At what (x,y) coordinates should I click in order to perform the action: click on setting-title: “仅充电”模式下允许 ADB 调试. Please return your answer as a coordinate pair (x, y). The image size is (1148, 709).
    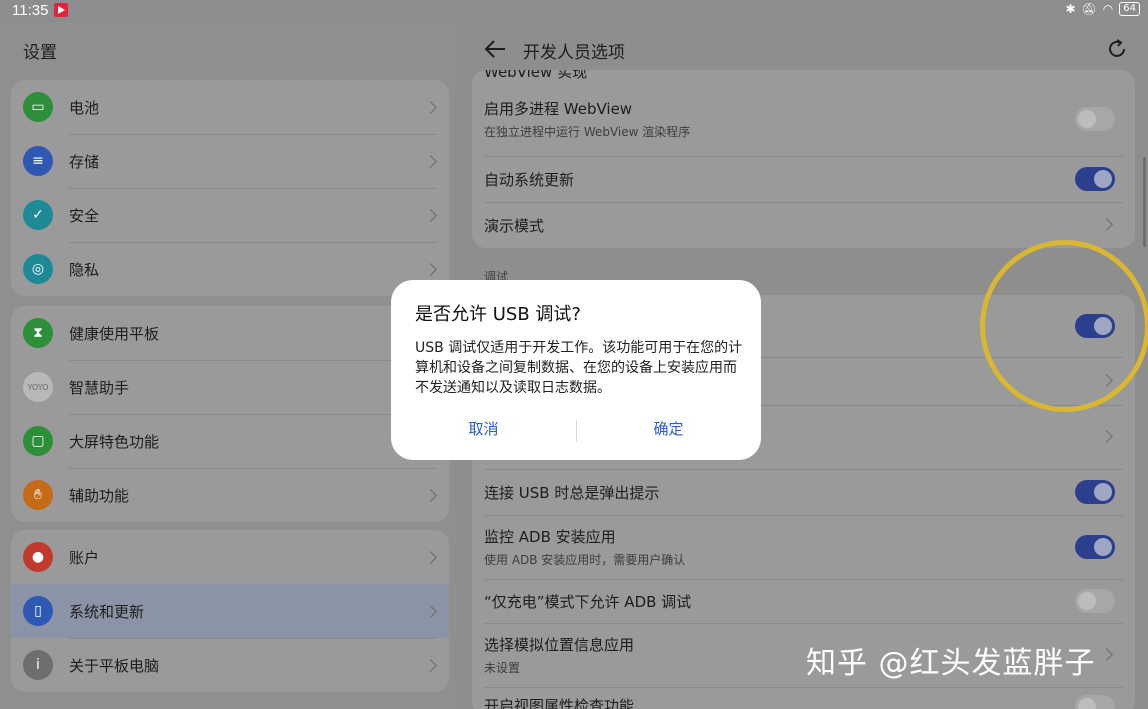
    Looking at the image, I should click on (588, 601).